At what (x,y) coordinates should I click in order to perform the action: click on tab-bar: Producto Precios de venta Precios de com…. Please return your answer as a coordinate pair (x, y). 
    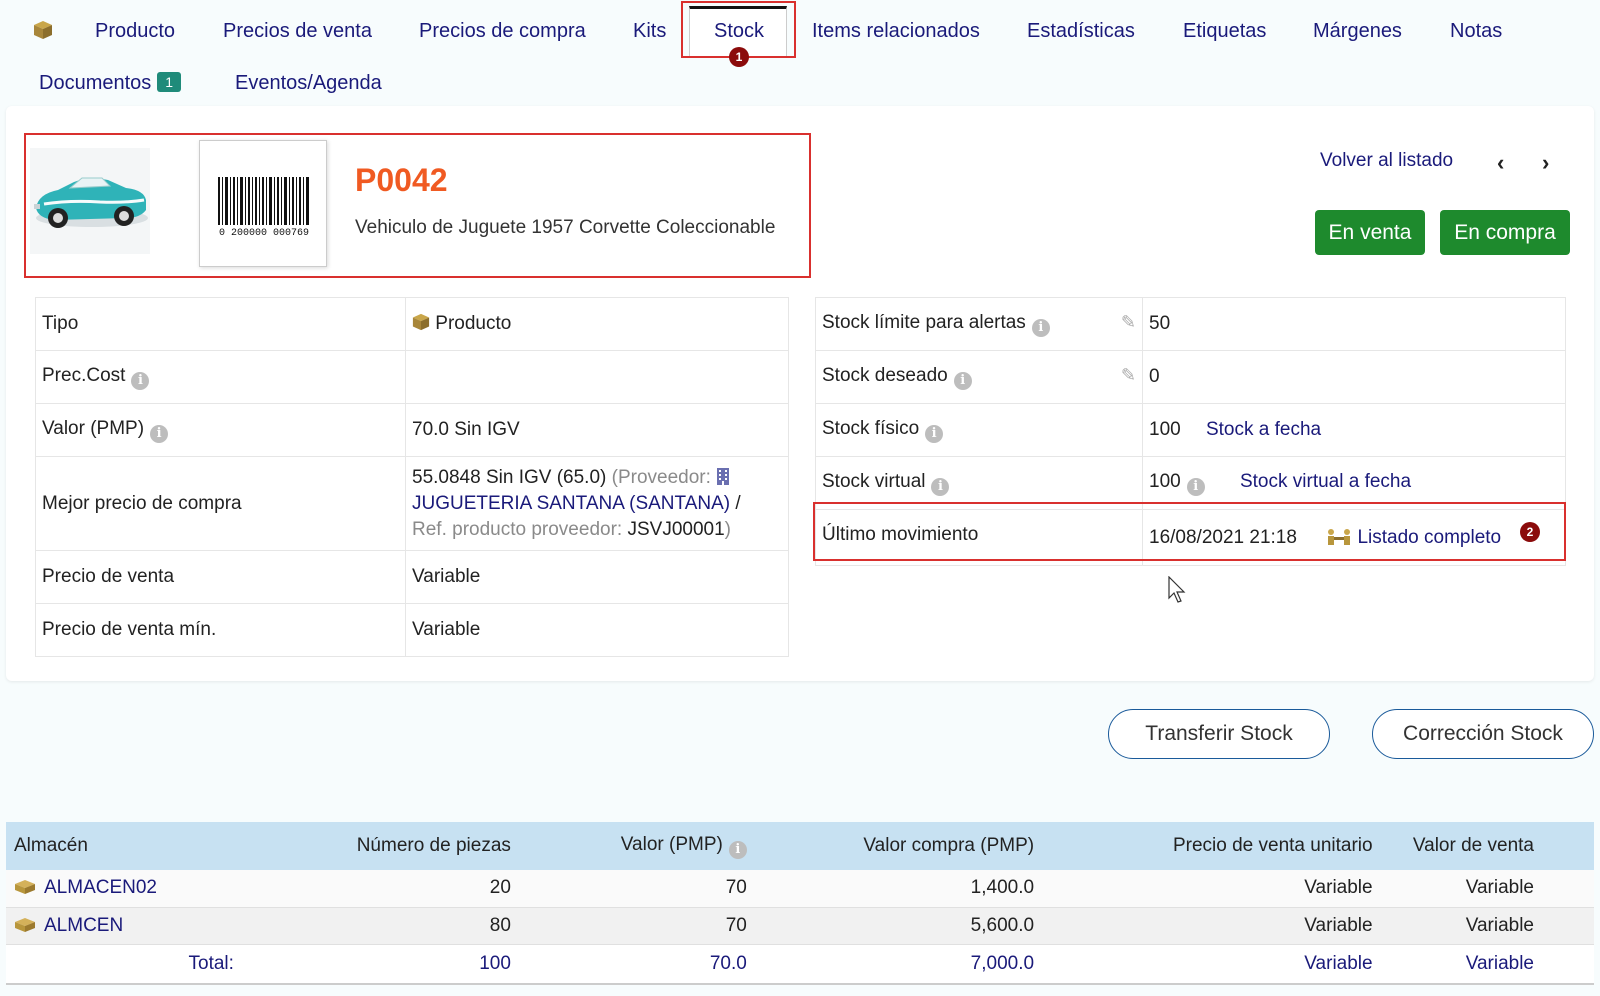
    Looking at the image, I should click on (800, 53).